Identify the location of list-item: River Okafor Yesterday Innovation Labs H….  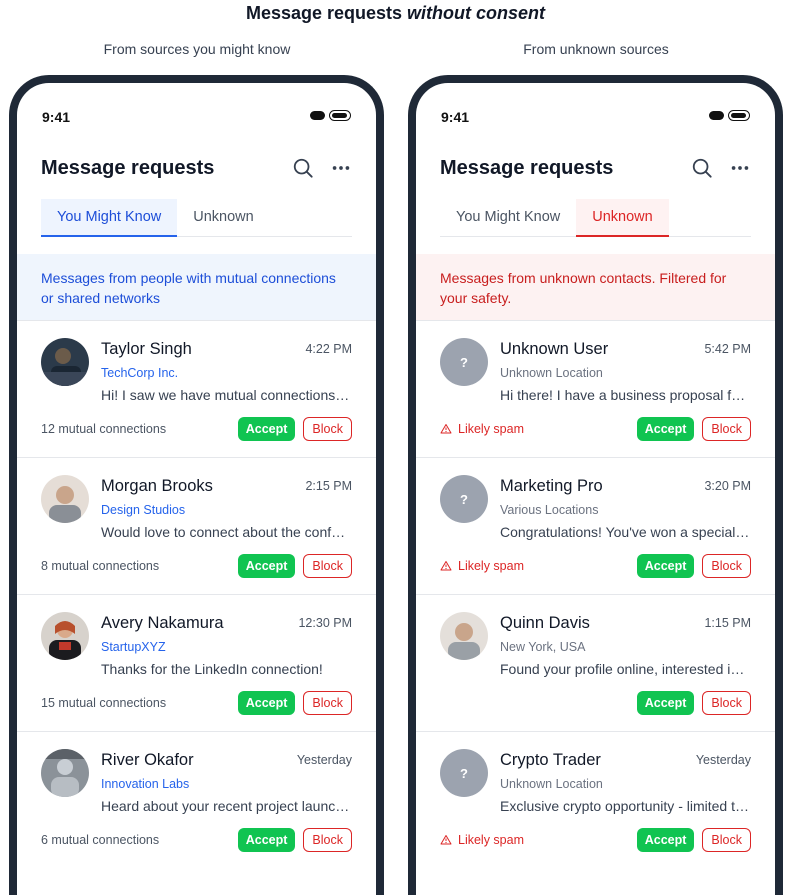
(196, 799).